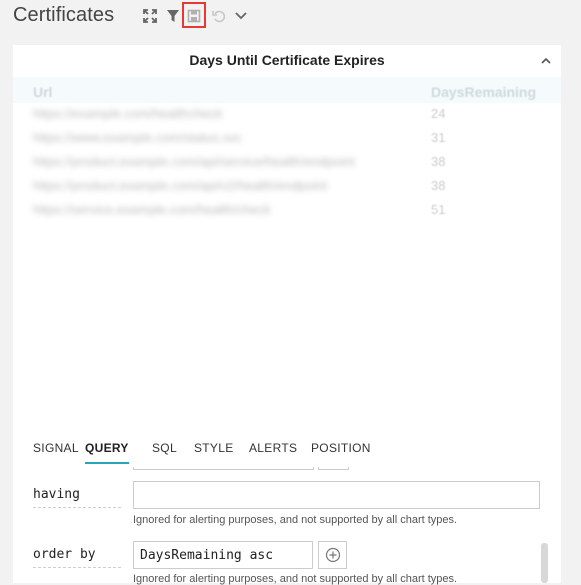 The width and height of the screenshot is (581, 585). What do you see at coordinates (438, 209) in the screenshot?
I see `days-remaining-cell: 51` at bounding box center [438, 209].